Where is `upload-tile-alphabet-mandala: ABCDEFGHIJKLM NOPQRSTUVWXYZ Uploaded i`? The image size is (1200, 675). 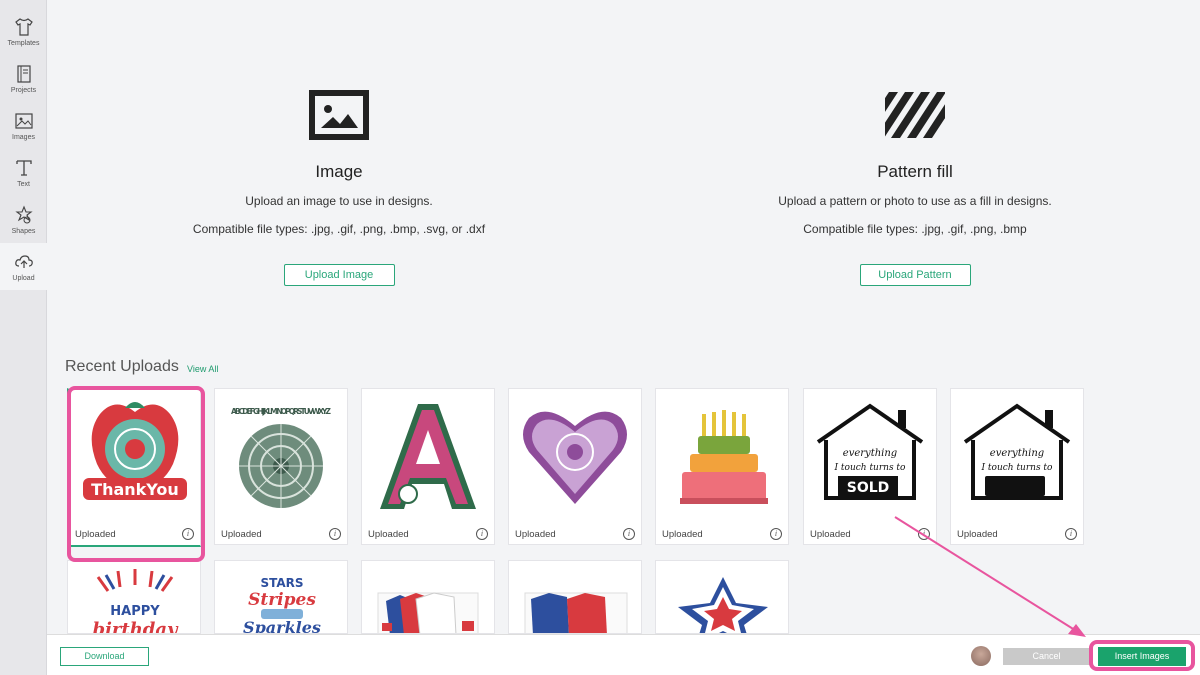
upload-tile-alphabet-mandala: ABCDEFGHIJKLM NOPQRSTUVWXYZ Uploaded i is located at coordinates (281, 466).